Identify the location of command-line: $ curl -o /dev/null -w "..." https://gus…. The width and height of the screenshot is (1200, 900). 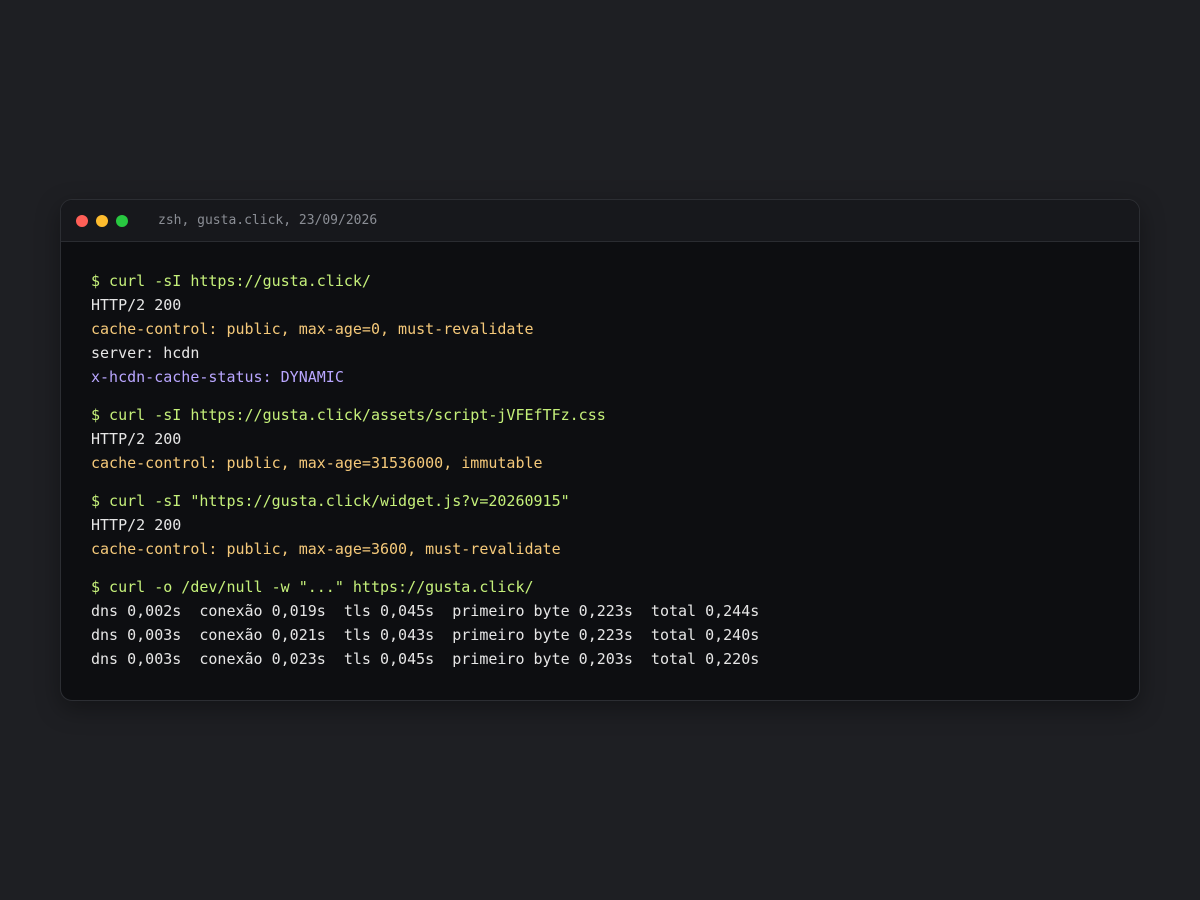
(312, 587).